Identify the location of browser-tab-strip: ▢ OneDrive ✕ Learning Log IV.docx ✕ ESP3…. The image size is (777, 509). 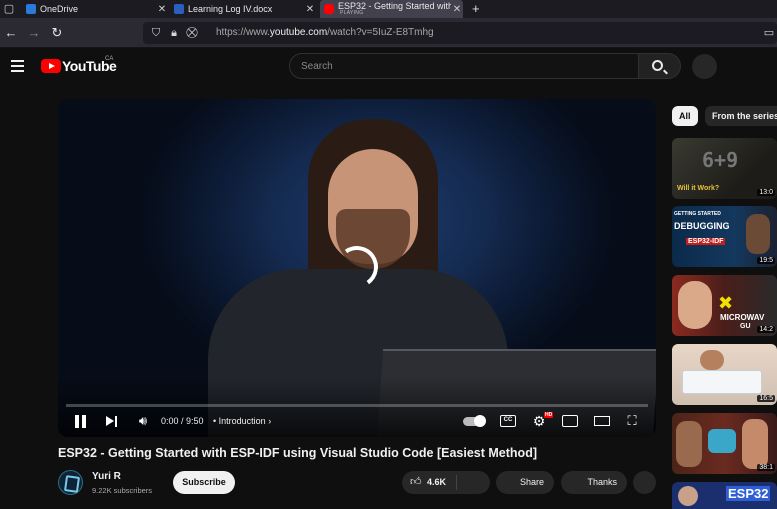
(388, 9).